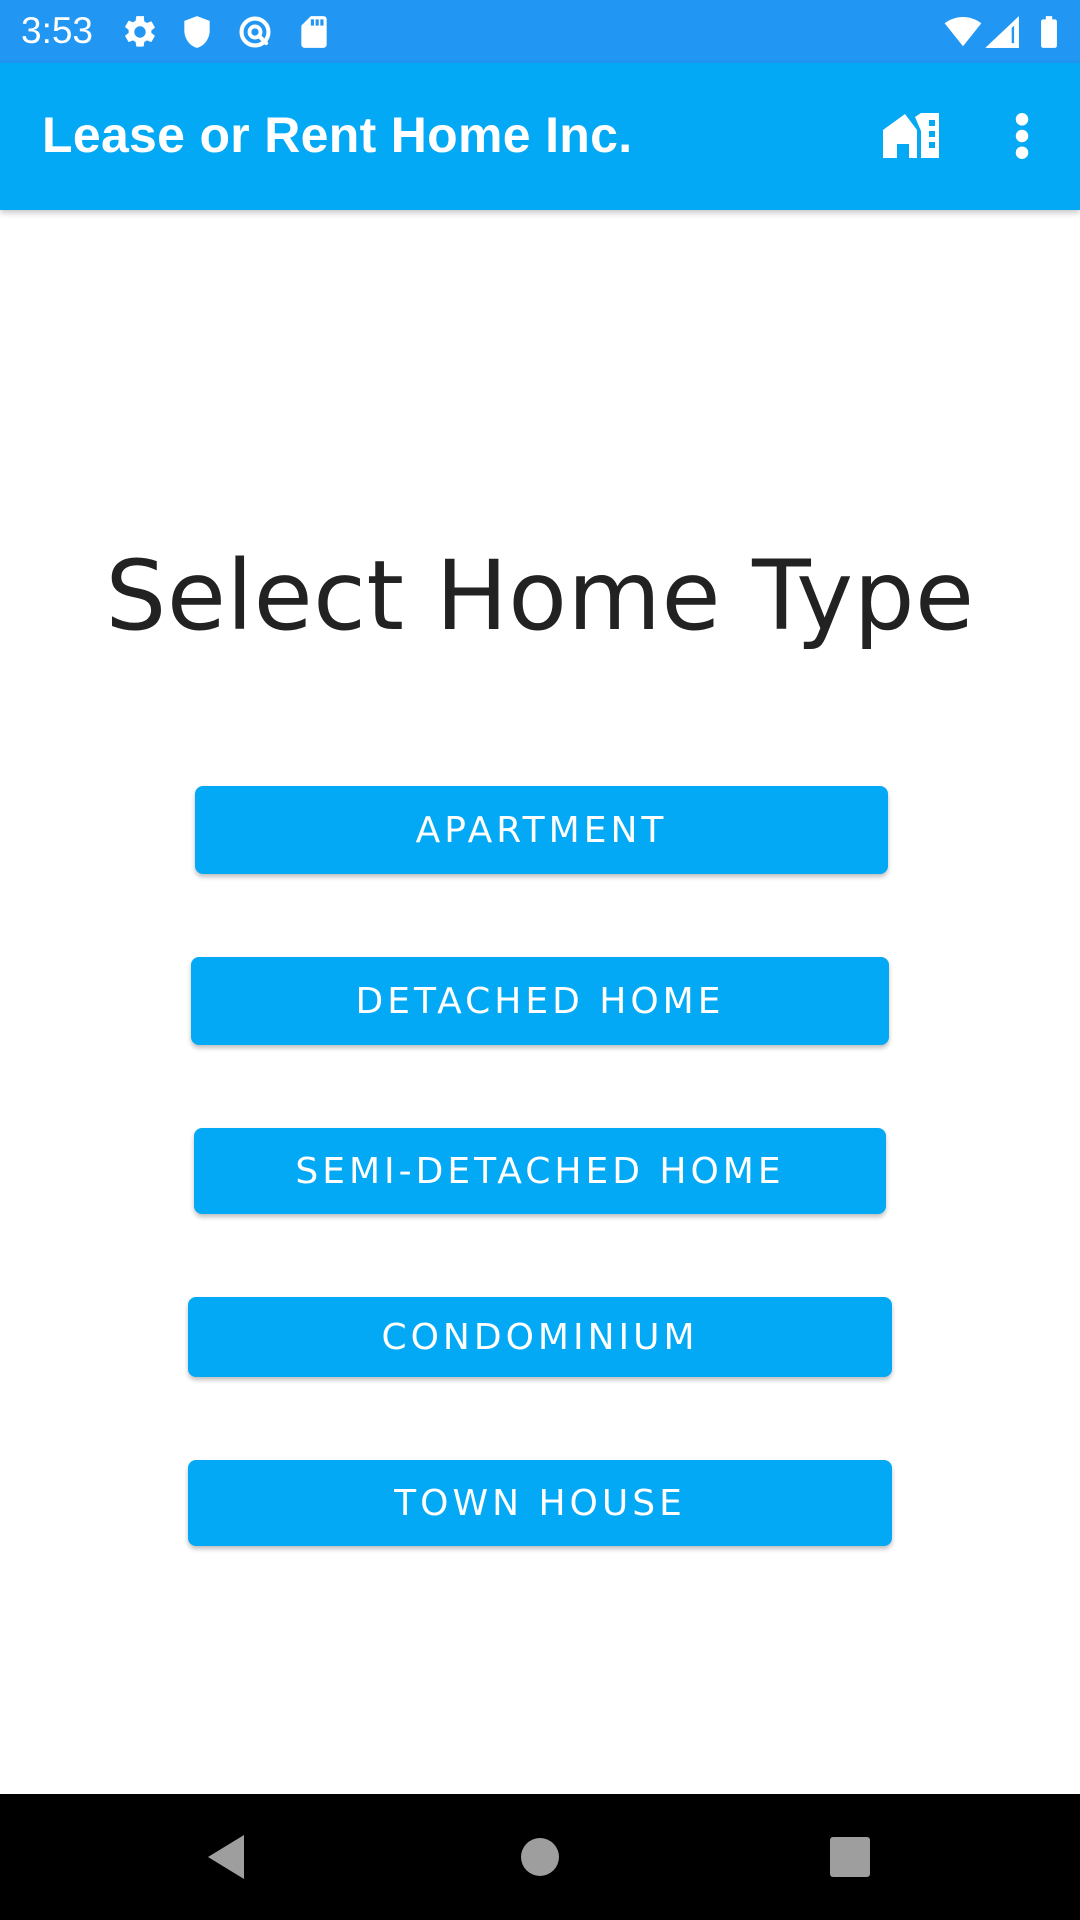  Describe the element at coordinates (540, 596) in the screenshot. I see `page-title: Select Home Type` at that location.